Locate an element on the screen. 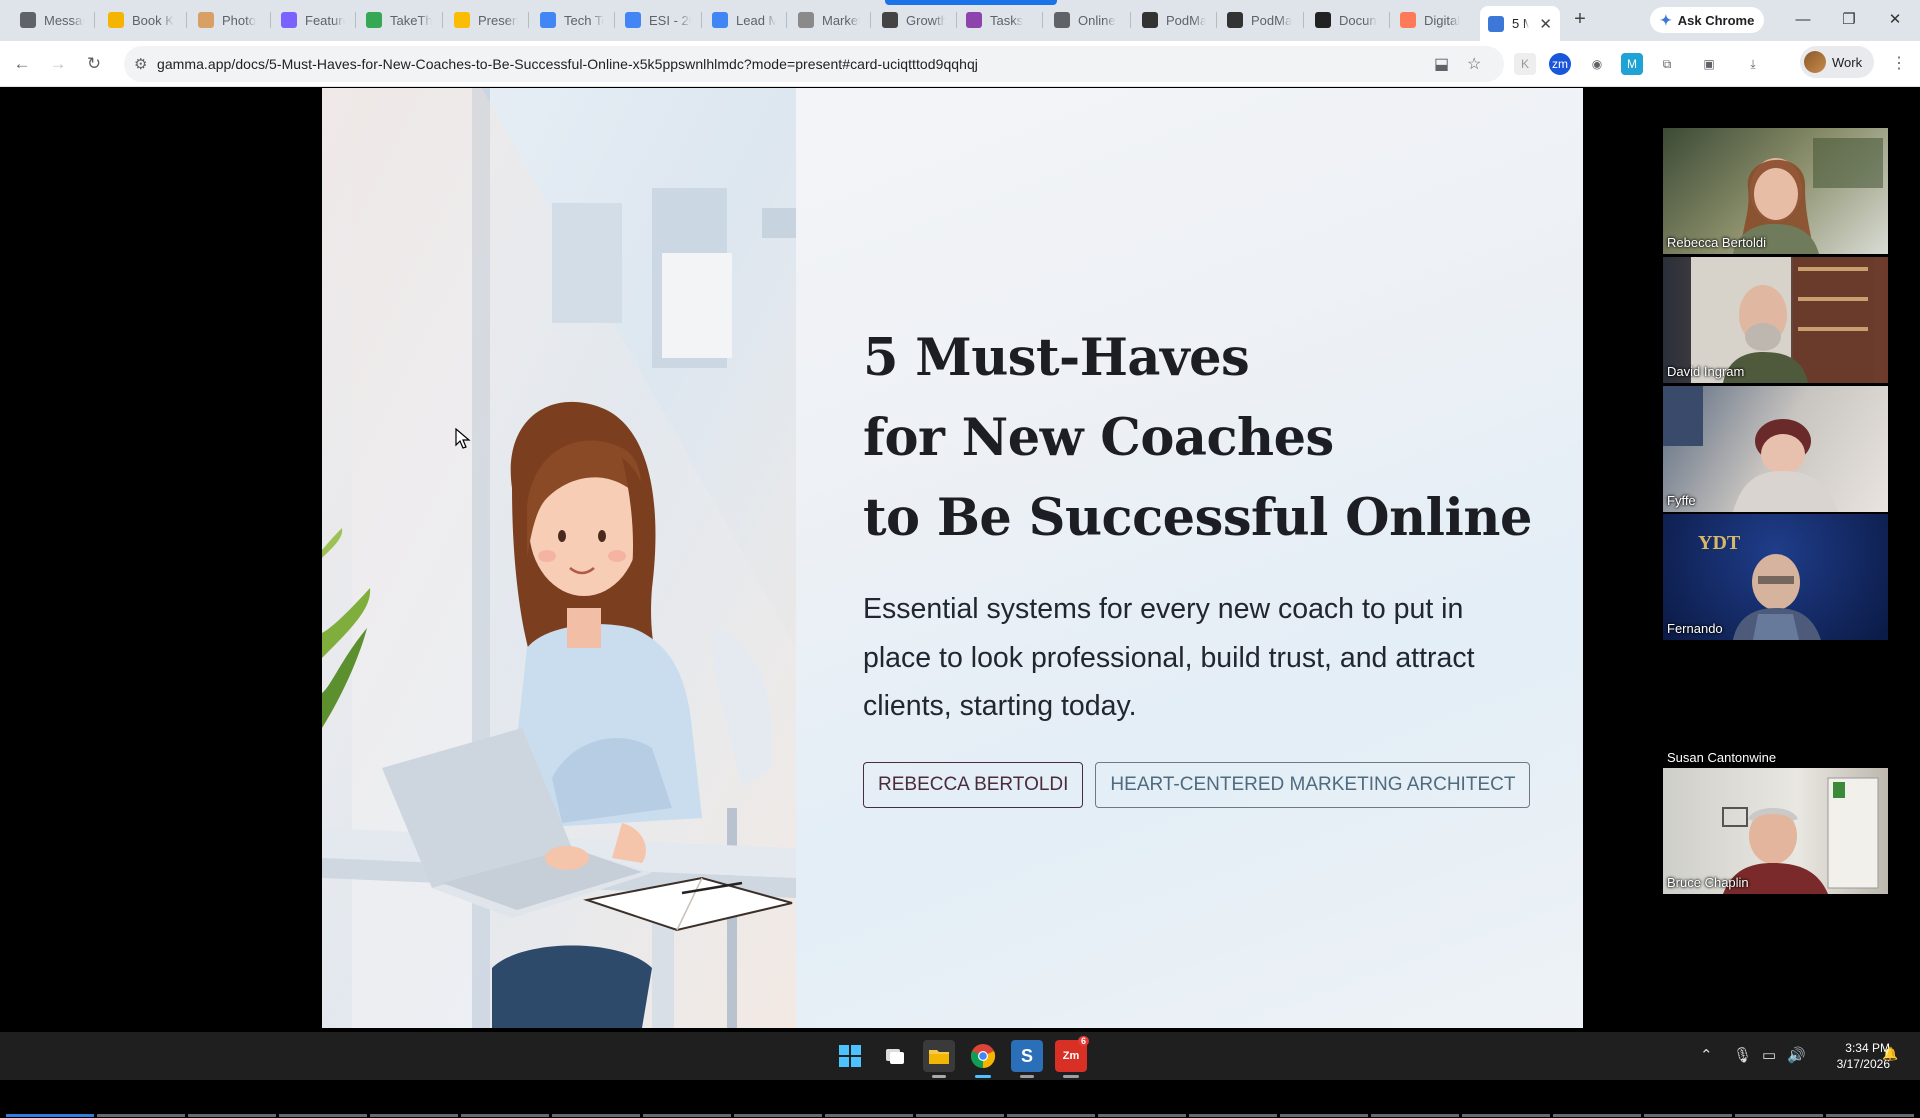 This screenshot has width=1920, height=1118. bookmark-star-icon: ☆ is located at coordinates (1474, 64).